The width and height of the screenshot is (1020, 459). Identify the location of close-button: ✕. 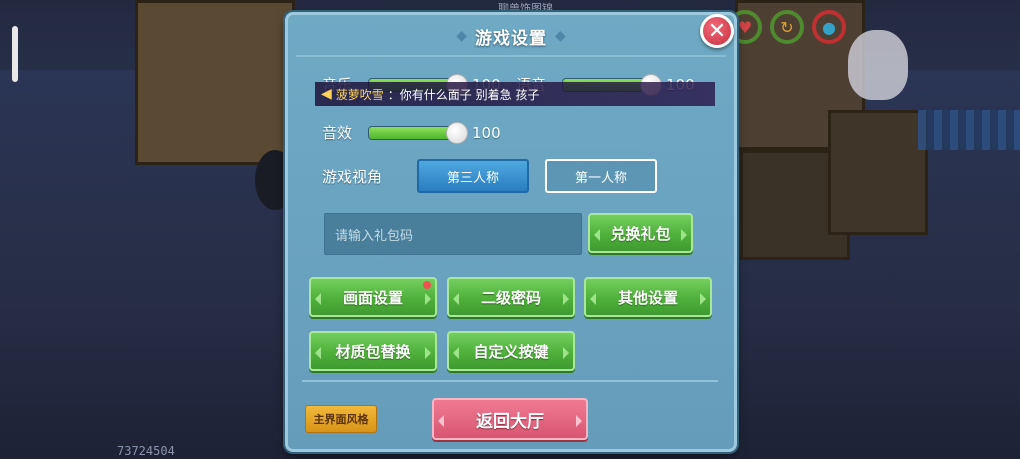
(717, 31).